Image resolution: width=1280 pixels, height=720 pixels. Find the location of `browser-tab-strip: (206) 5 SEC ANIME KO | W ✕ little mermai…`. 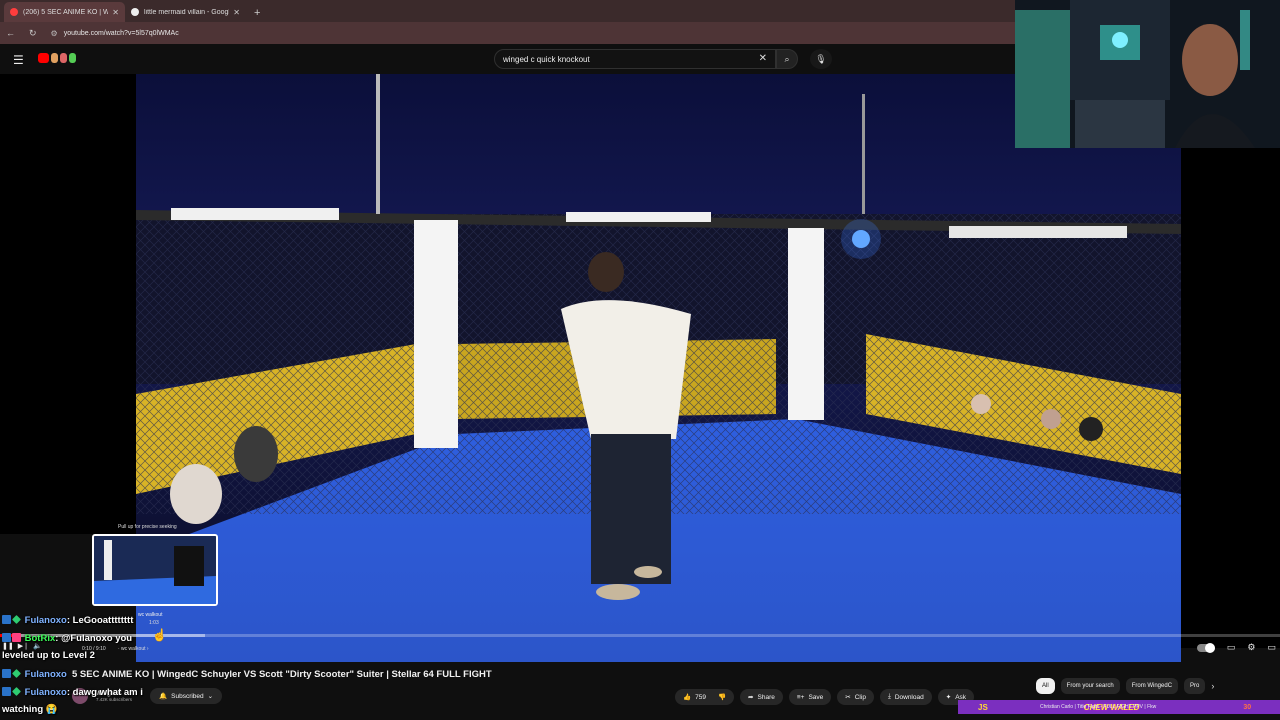

browser-tab-strip: (206) 5 SEC ANIME KO | W ✕ little mermai… is located at coordinates (507, 11).